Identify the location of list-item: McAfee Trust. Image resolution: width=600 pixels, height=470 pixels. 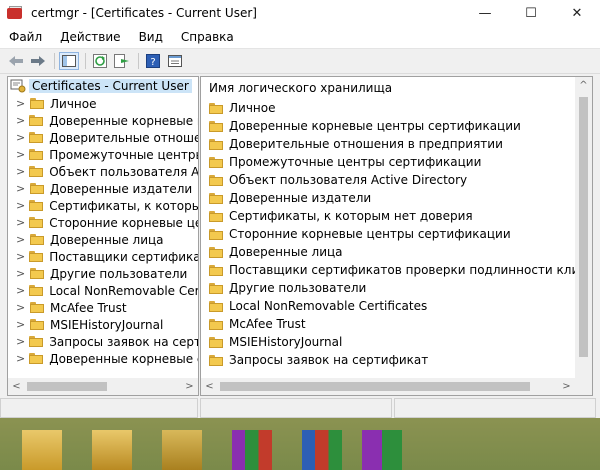
(396, 324).